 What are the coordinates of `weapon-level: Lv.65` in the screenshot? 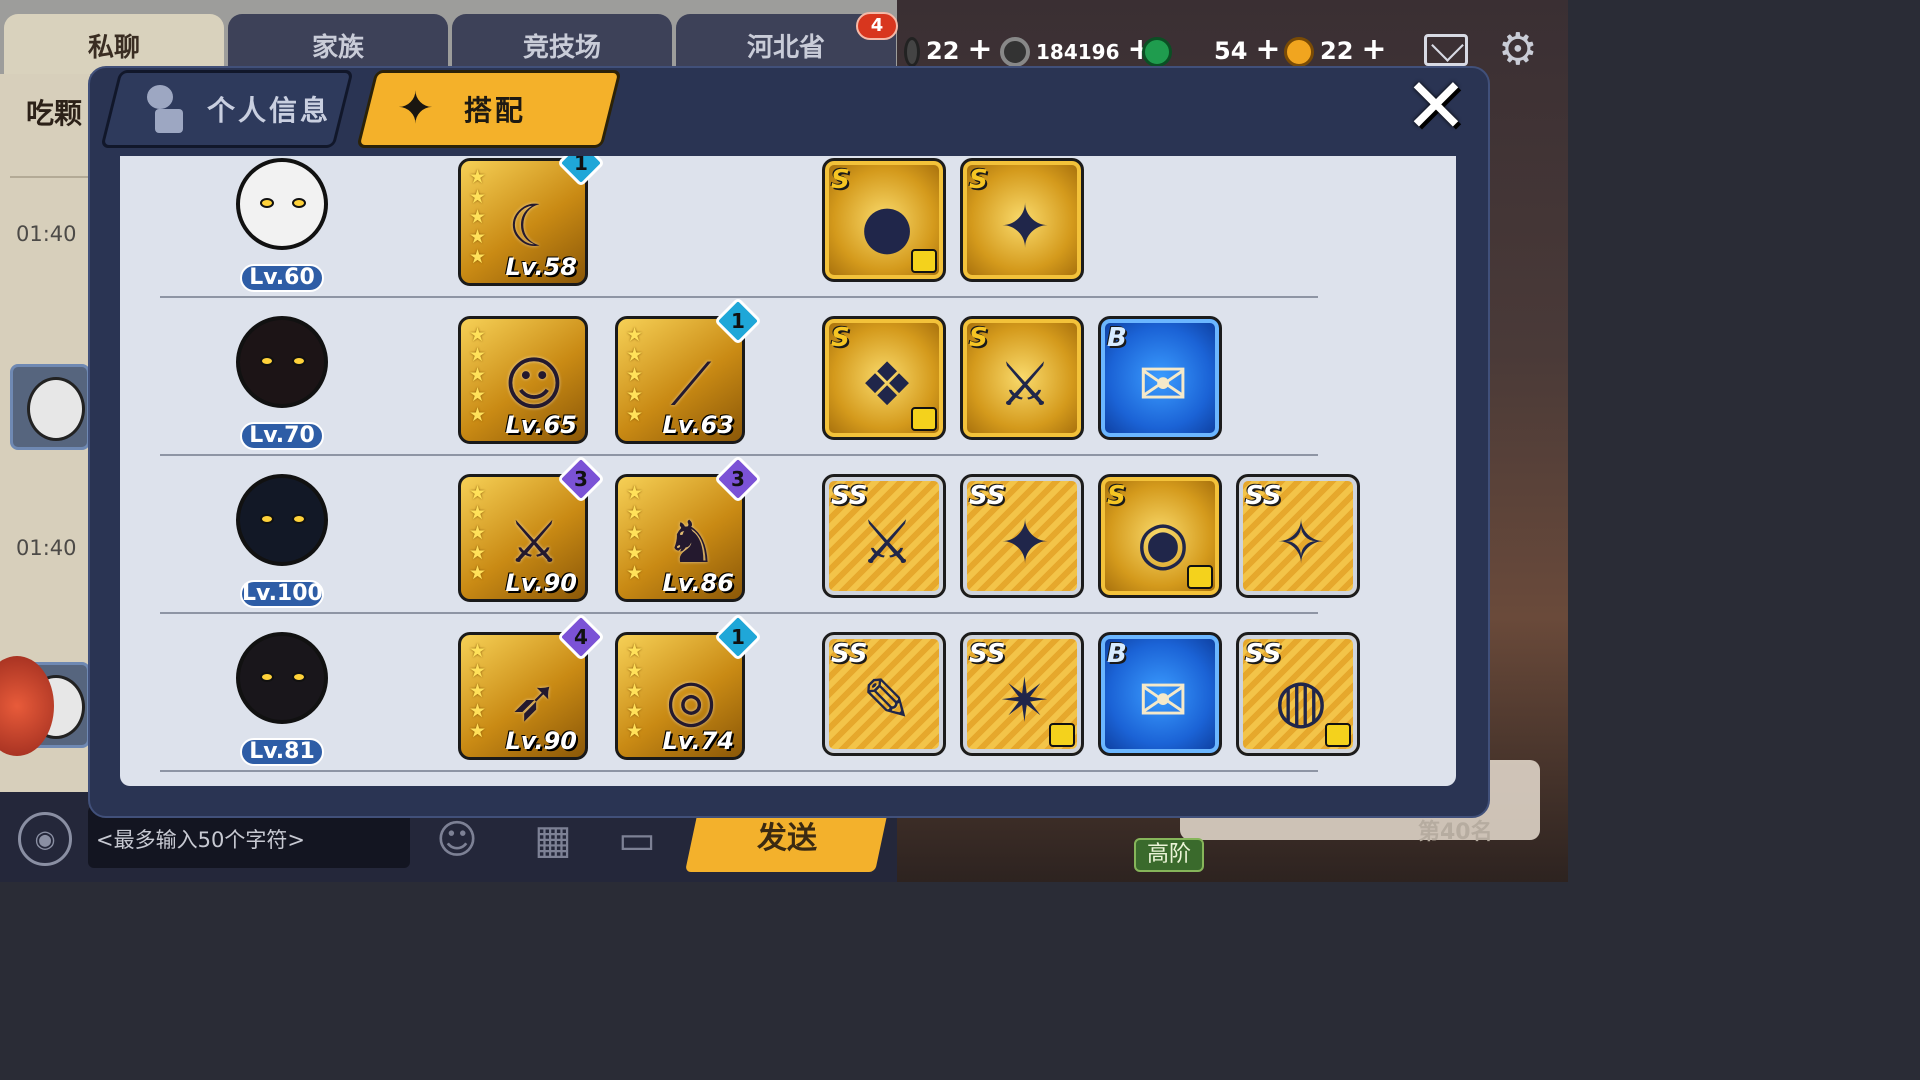 It's located at (541, 425).